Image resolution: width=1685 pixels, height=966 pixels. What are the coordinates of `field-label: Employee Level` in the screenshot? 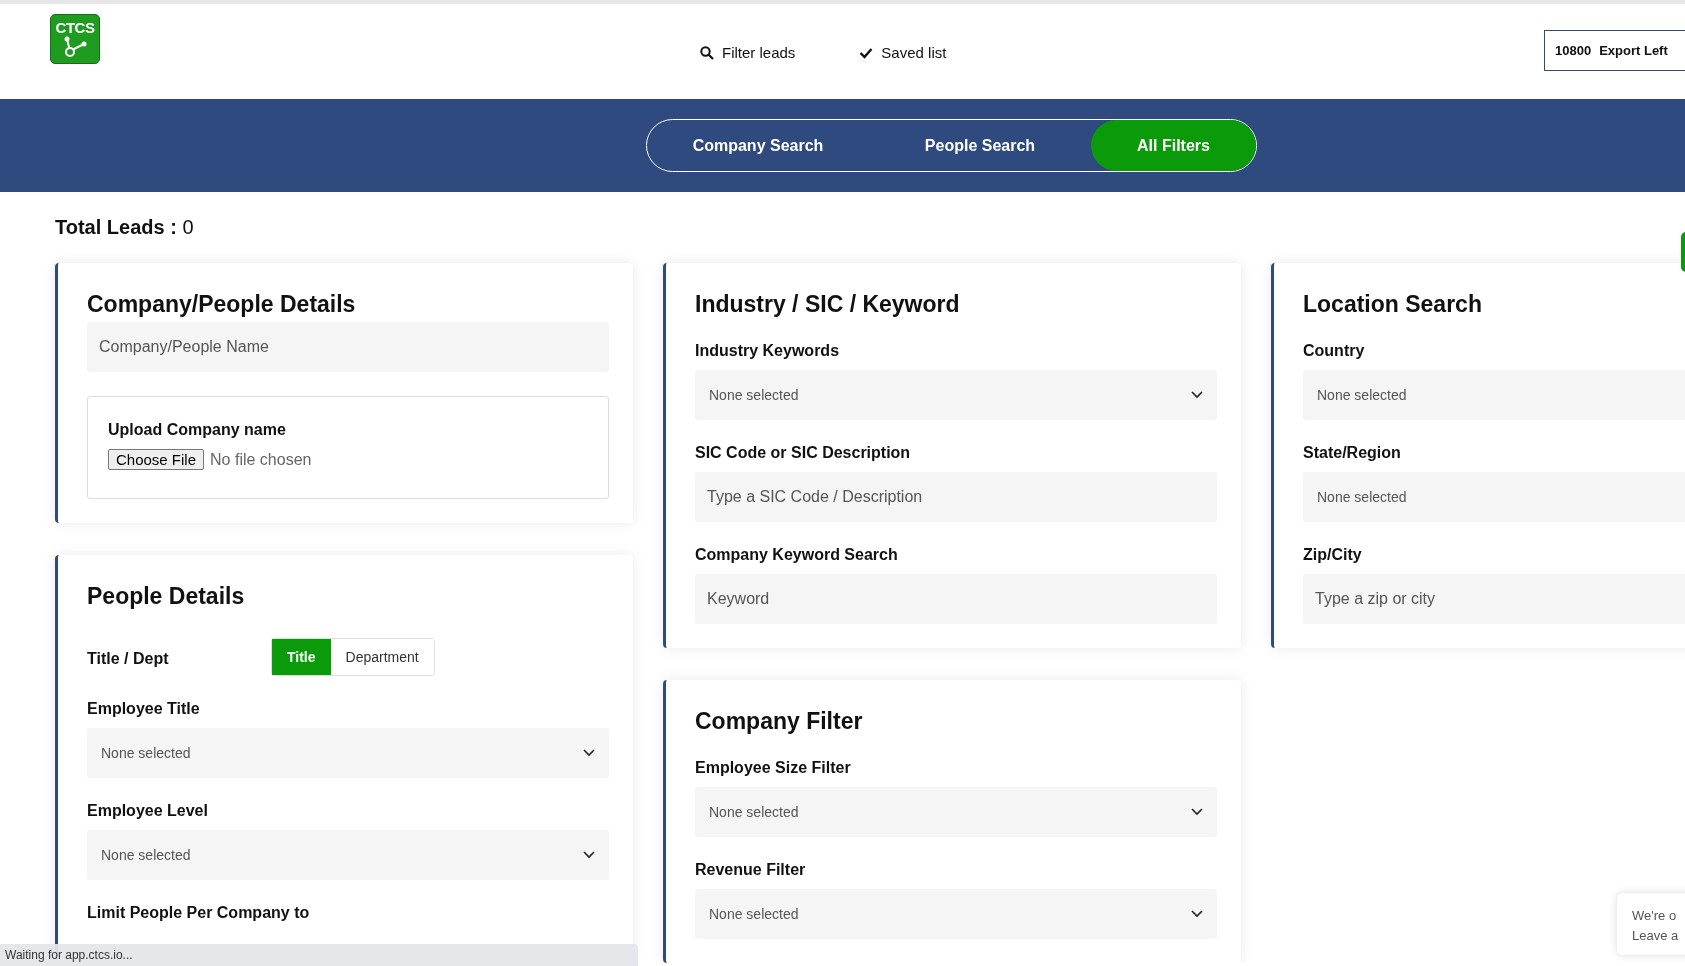 It's located at (148, 811).